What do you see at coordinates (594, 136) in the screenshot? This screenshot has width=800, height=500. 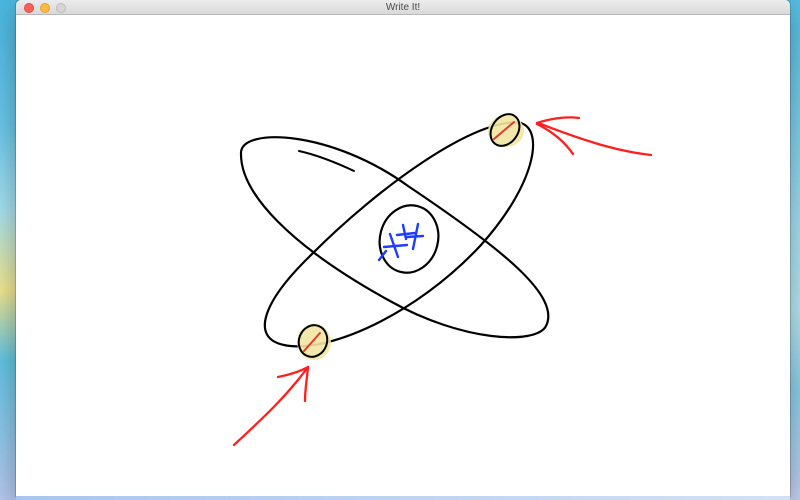 I see `arrow-top-right` at bounding box center [594, 136].